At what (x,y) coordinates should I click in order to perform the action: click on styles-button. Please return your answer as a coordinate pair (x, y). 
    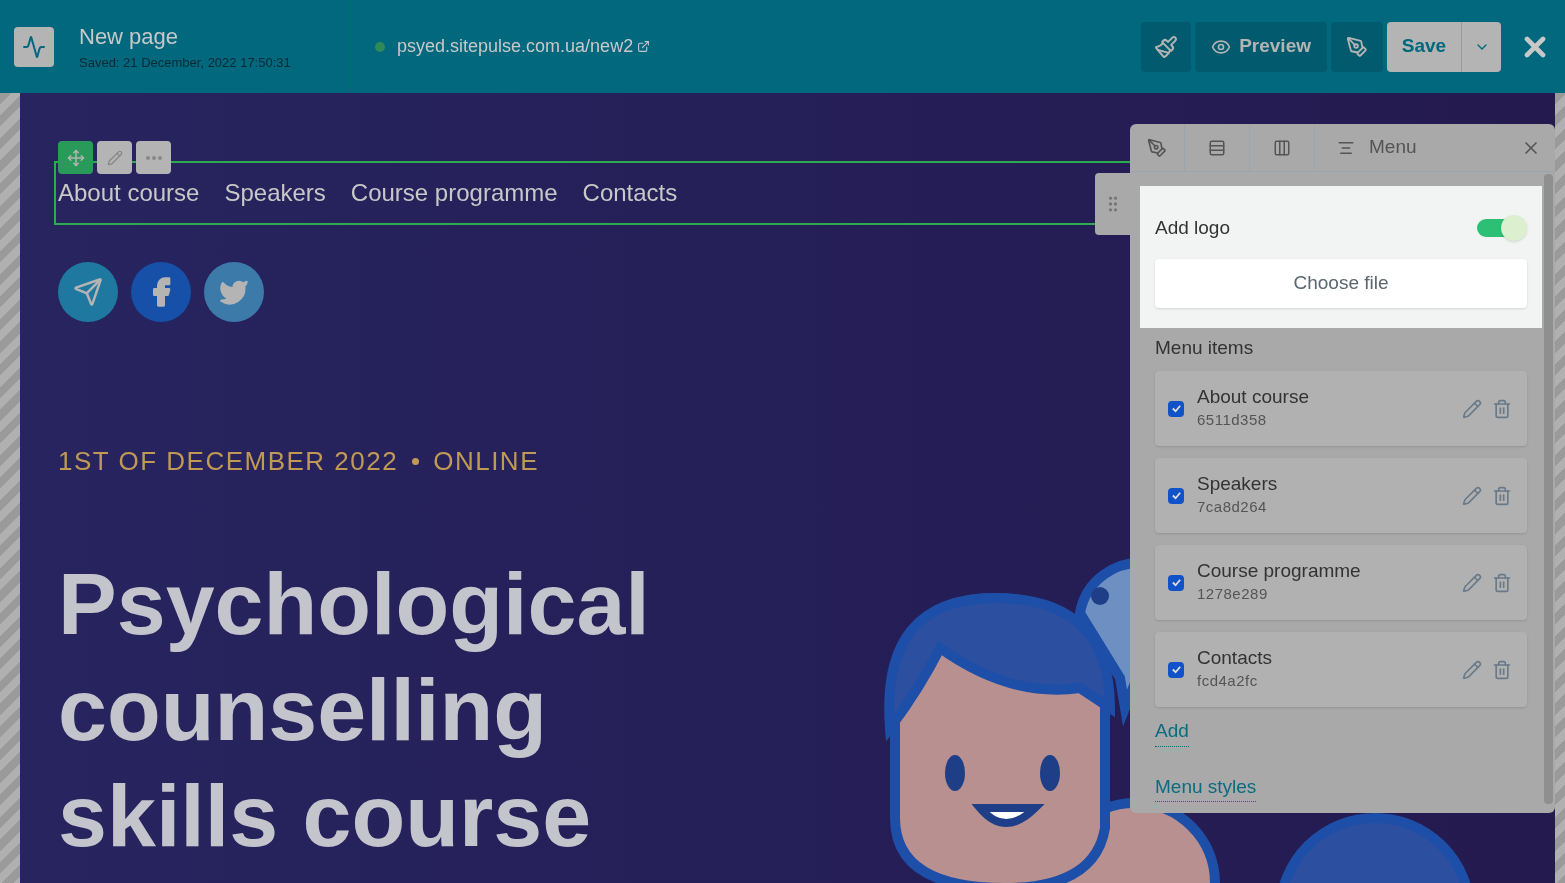
    Looking at the image, I should click on (1166, 46).